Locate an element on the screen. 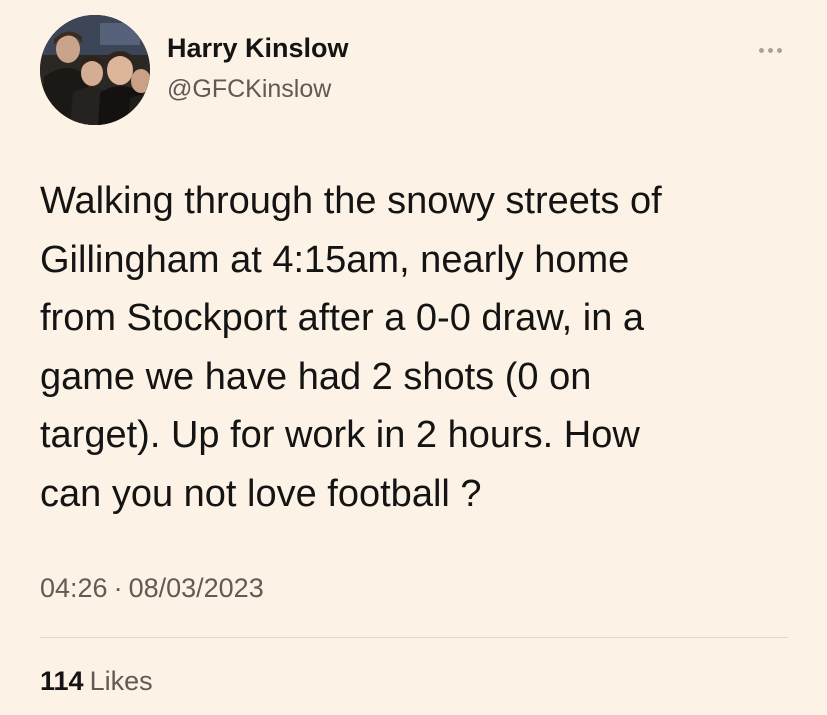 This screenshot has height=715, width=827. tweet-timestamp: 04:26 · 08/03/2023 is located at coordinates (152, 588).